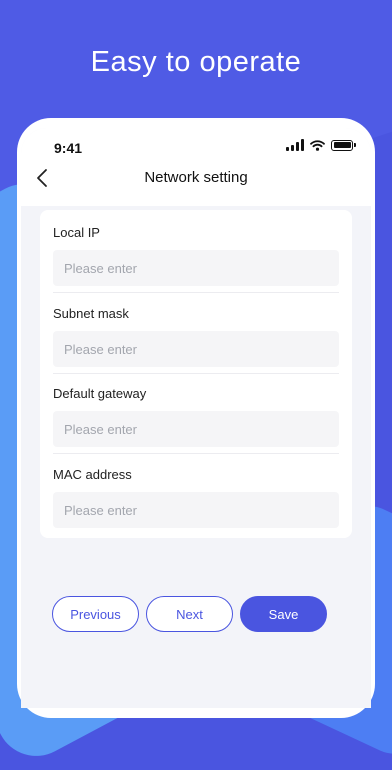 This screenshot has height=770, width=392. What do you see at coordinates (196, 167) in the screenshot?
I see `top-bar: 9:41 Network setting` at bounding box center [196, 167].